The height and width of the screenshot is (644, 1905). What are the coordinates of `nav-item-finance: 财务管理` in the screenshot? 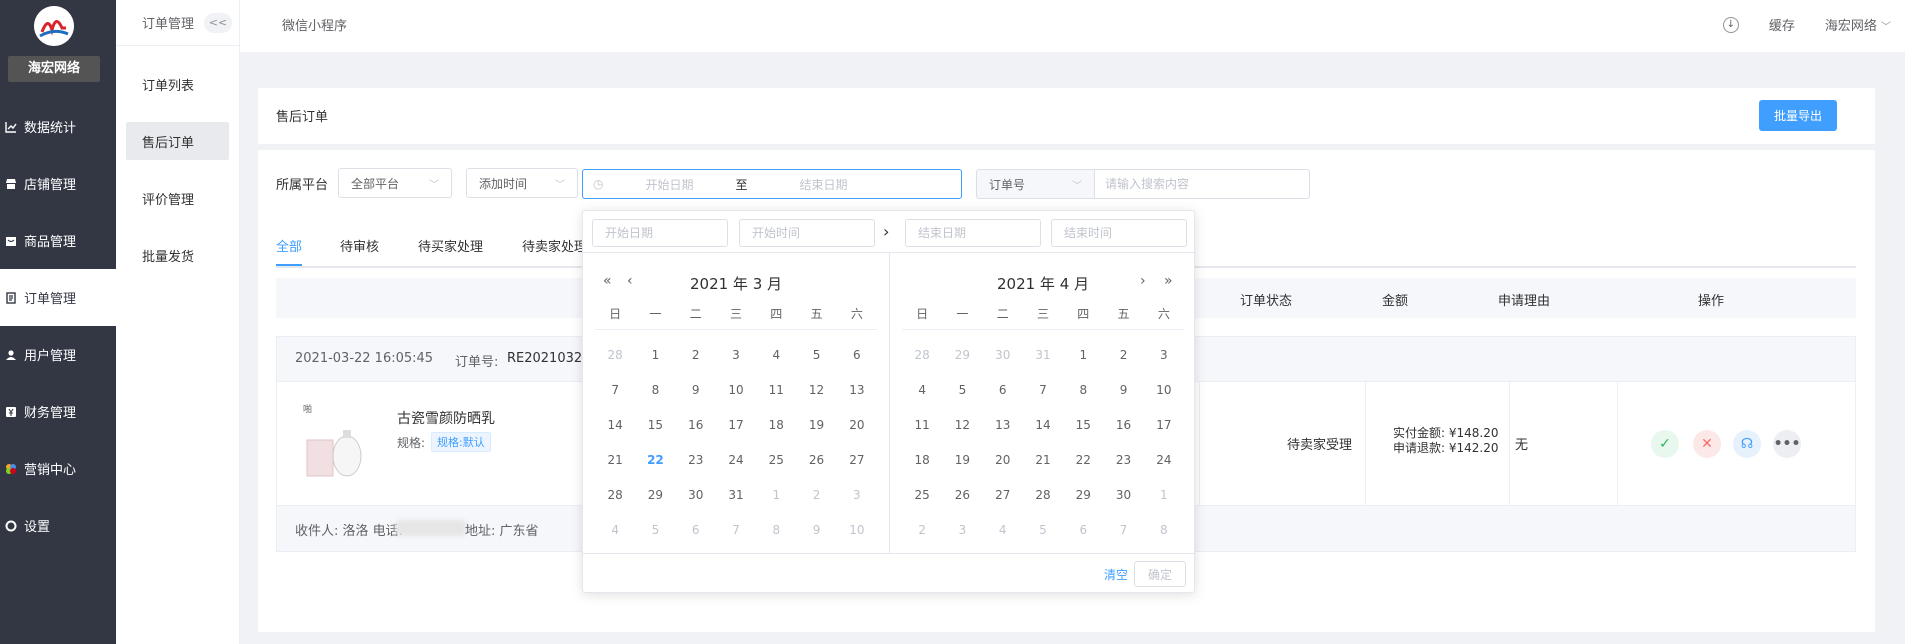 It's located at (58, 411).